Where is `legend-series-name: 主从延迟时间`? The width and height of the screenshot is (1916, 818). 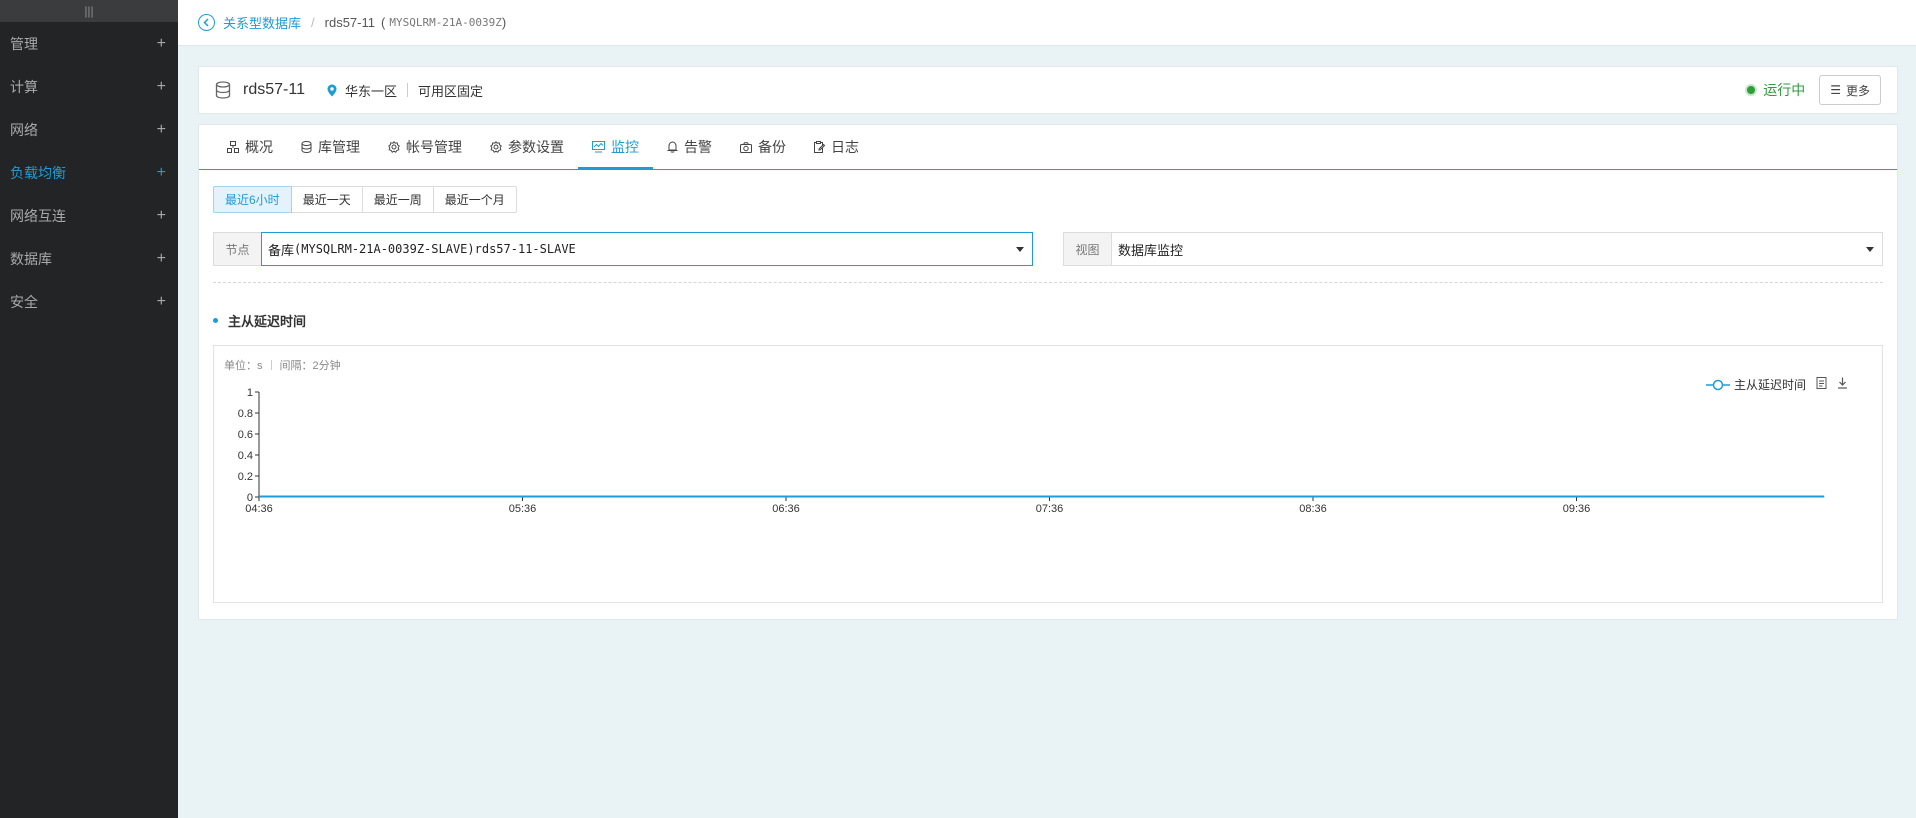
legend-series-name: 主从延迟时间 is located at coordinates (1770, 384).